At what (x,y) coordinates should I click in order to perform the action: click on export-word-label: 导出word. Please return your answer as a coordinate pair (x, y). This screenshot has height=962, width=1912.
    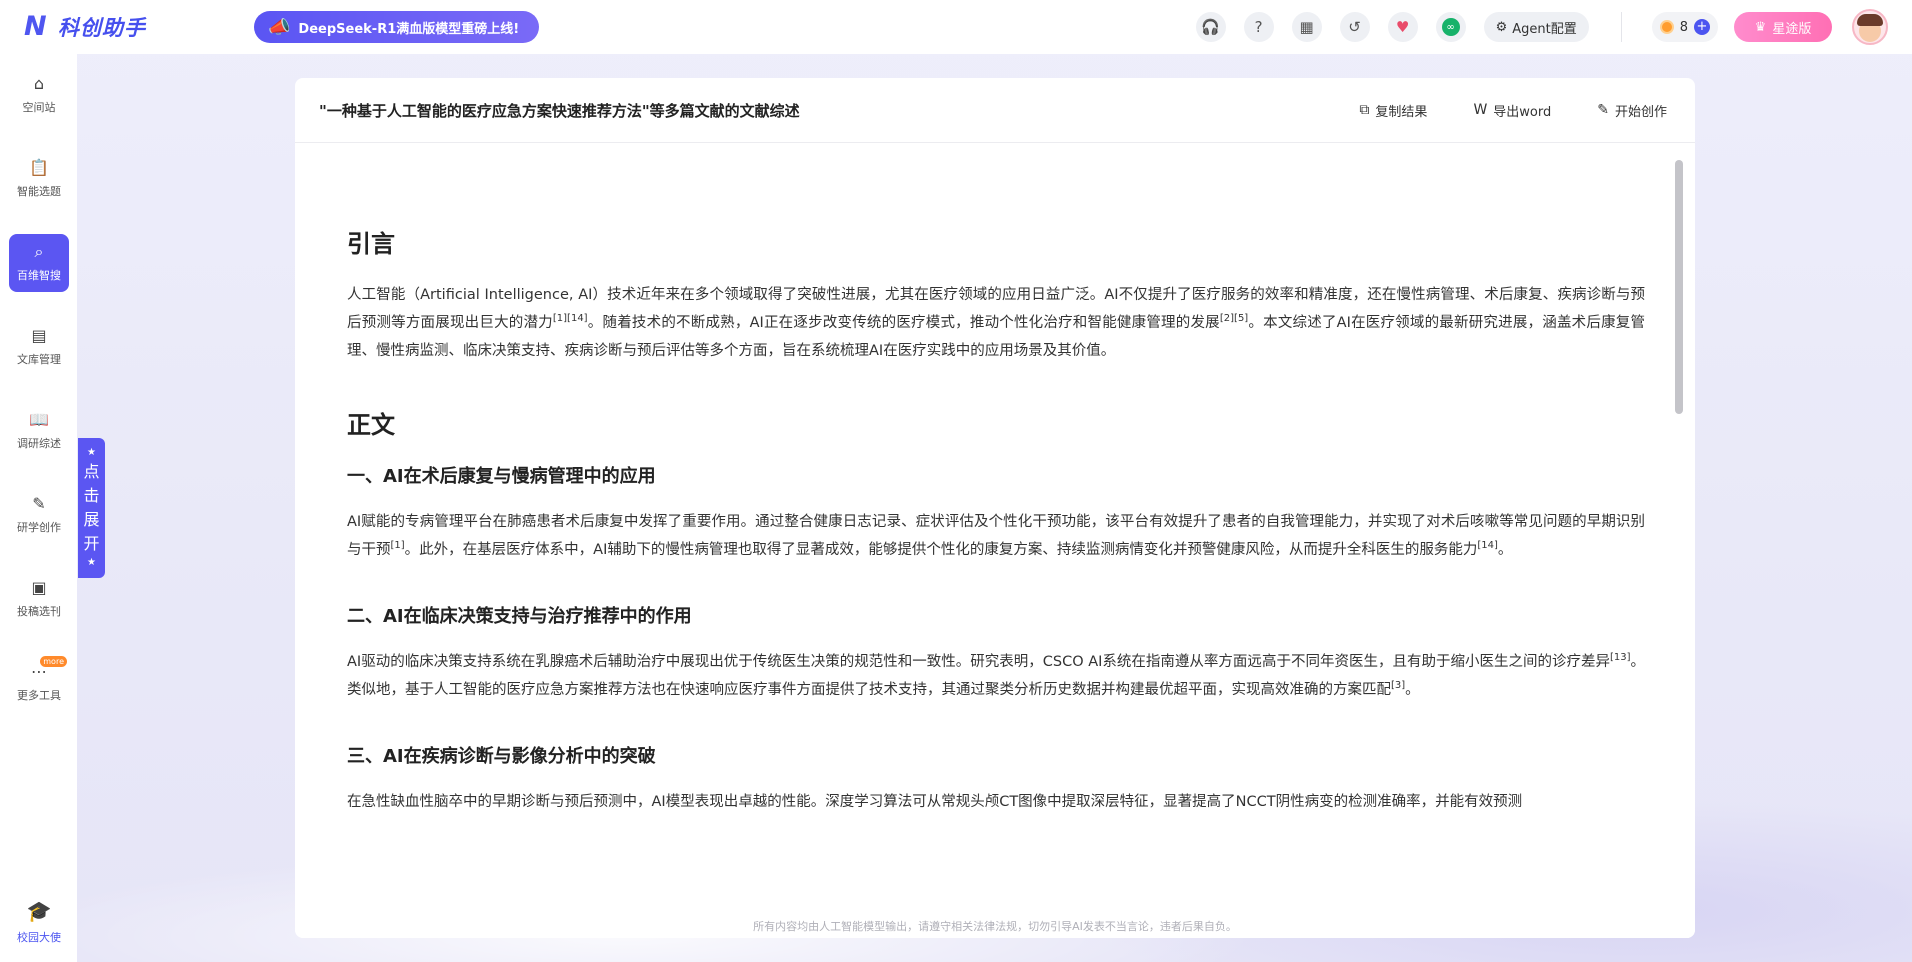
    Looking at the image, I should click on (1522, 112).